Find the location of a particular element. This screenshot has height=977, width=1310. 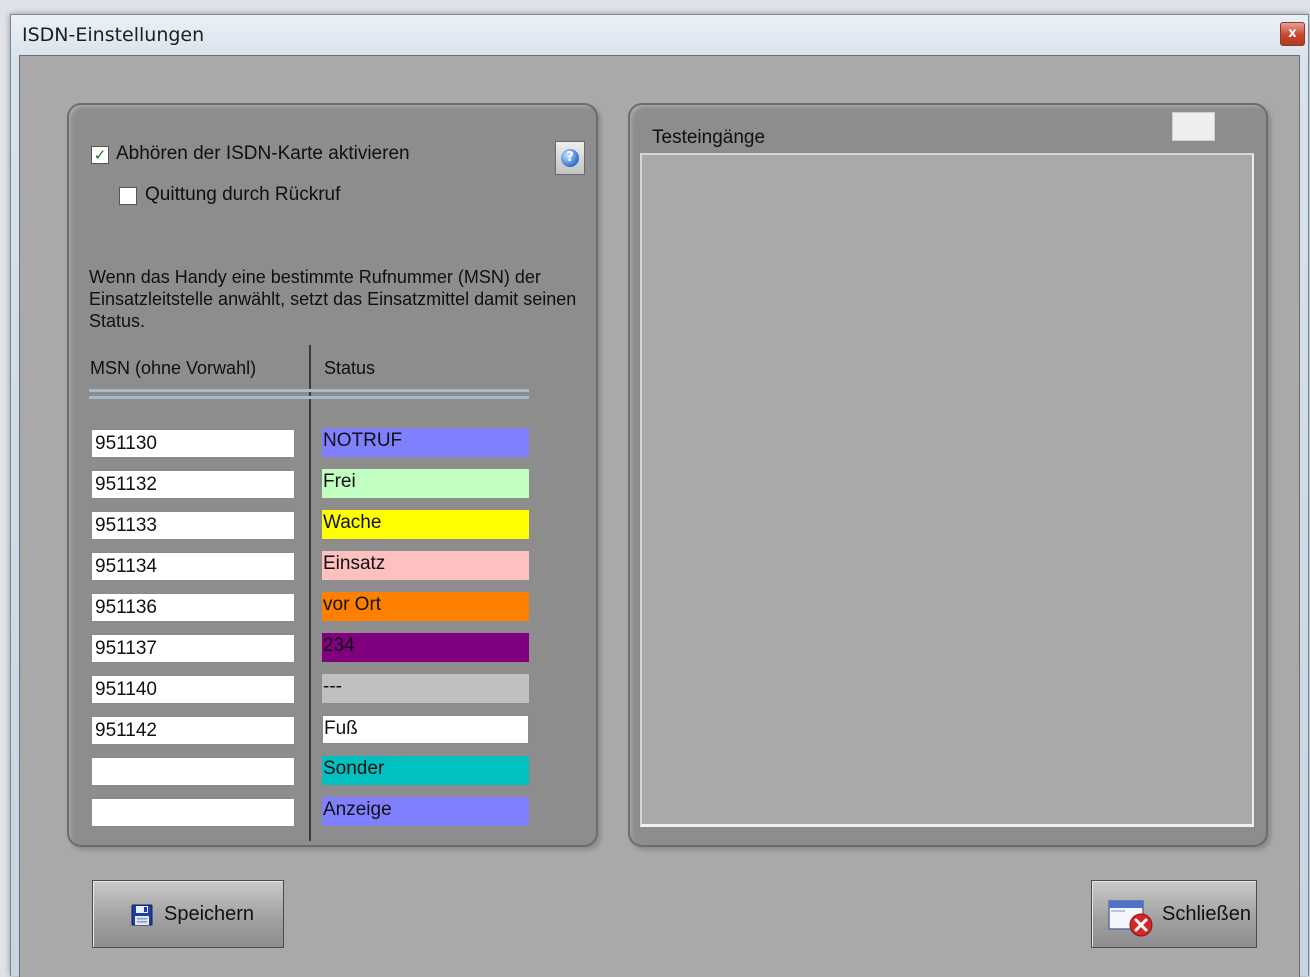

floppy-icon is located at coordinates (142, 915).